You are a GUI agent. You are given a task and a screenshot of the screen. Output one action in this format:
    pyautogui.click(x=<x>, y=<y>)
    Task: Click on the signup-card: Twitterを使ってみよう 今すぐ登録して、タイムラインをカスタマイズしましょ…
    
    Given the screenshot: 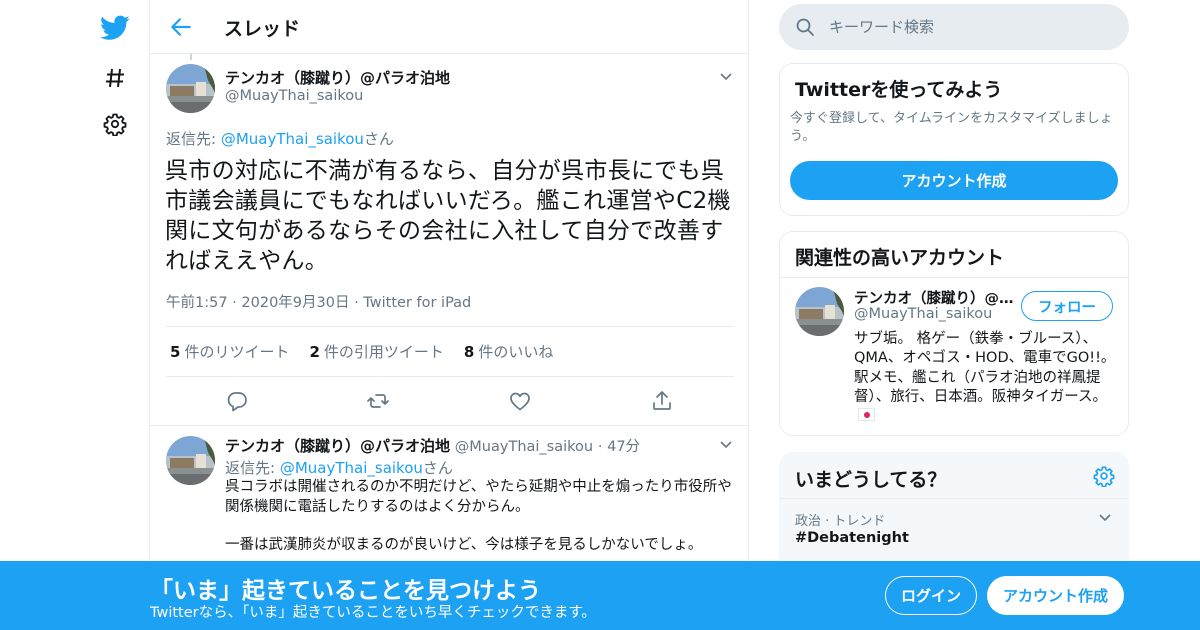 What is the action you would take?
    pyautogui.click(x=954, y=139)
    